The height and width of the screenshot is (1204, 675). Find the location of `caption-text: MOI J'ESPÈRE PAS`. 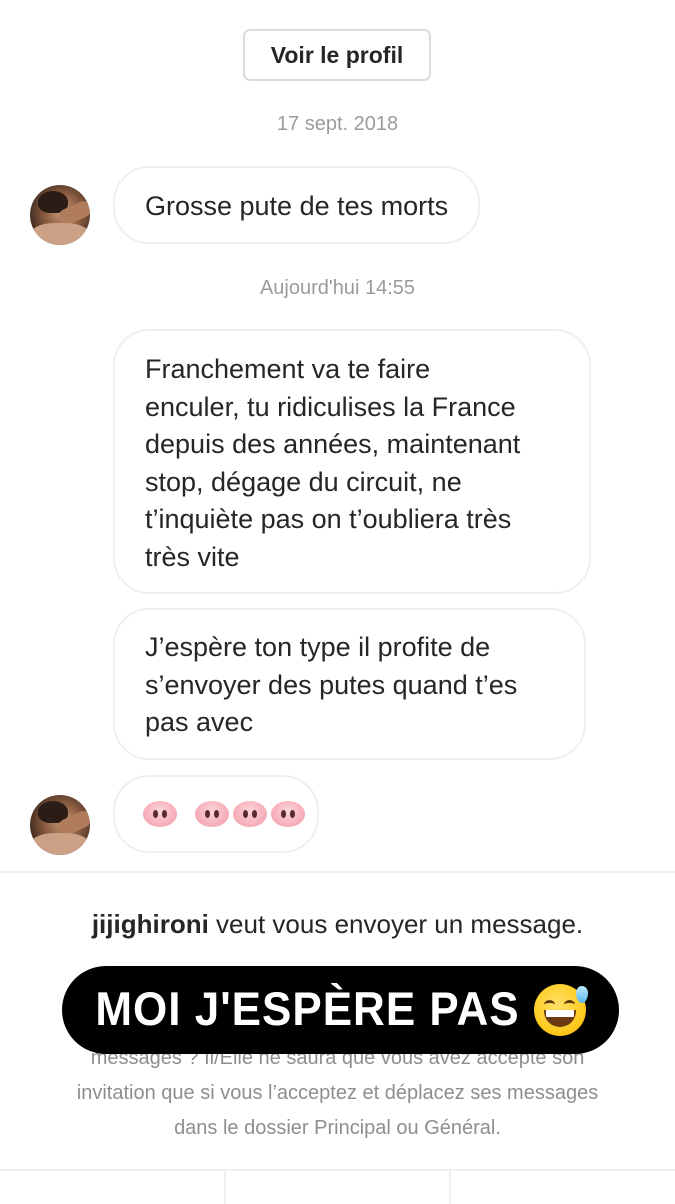

caption-text: MOI J'ESPÈRE PAS is located at coordinates (307, 1009).